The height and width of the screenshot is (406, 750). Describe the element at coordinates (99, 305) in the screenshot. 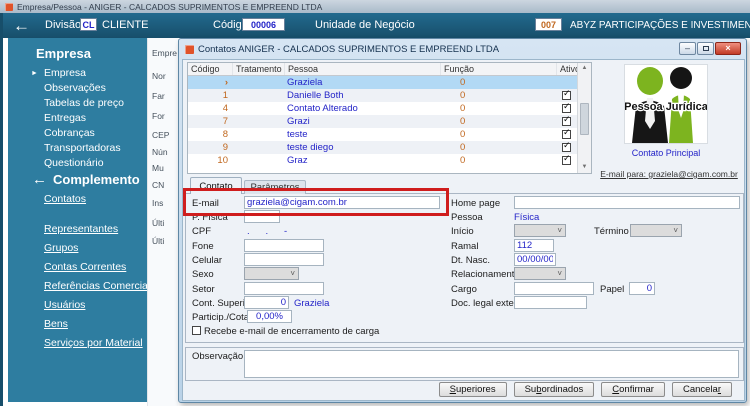

I see `sidebar-link-usuarios: Usuários` at that location.